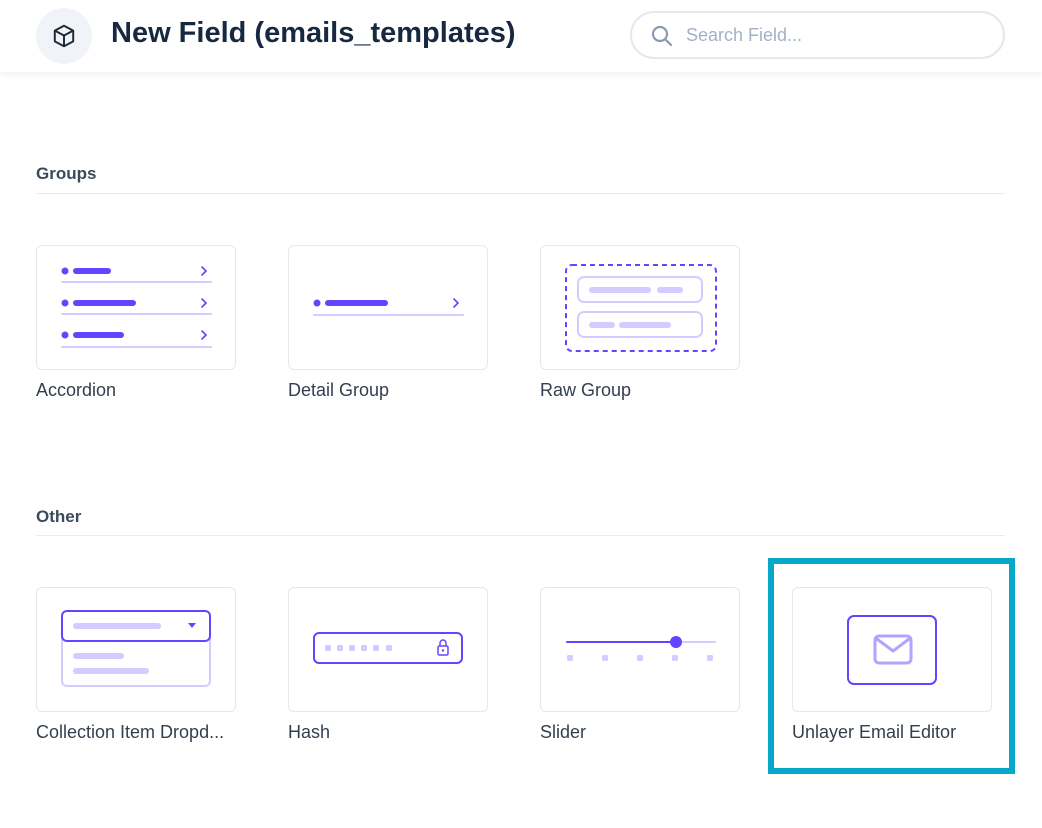  I want to click on search-box, so click(817, 35).